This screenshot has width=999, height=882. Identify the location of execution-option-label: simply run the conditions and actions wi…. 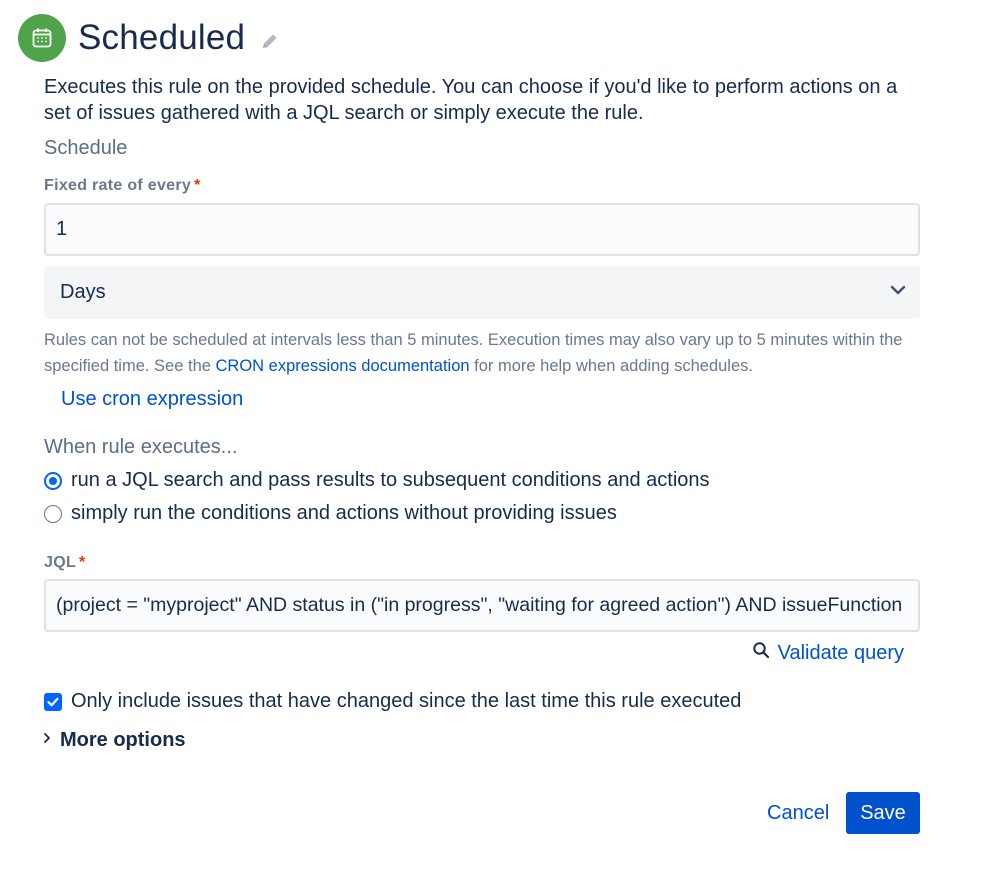
(344, 513).